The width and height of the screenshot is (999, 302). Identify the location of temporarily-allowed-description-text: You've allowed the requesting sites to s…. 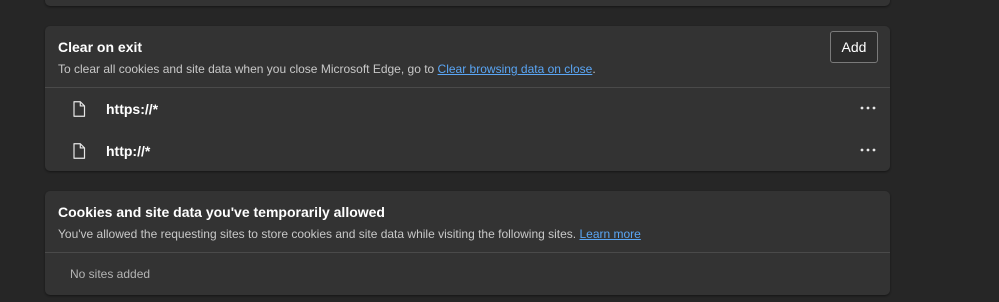
(319, 234).